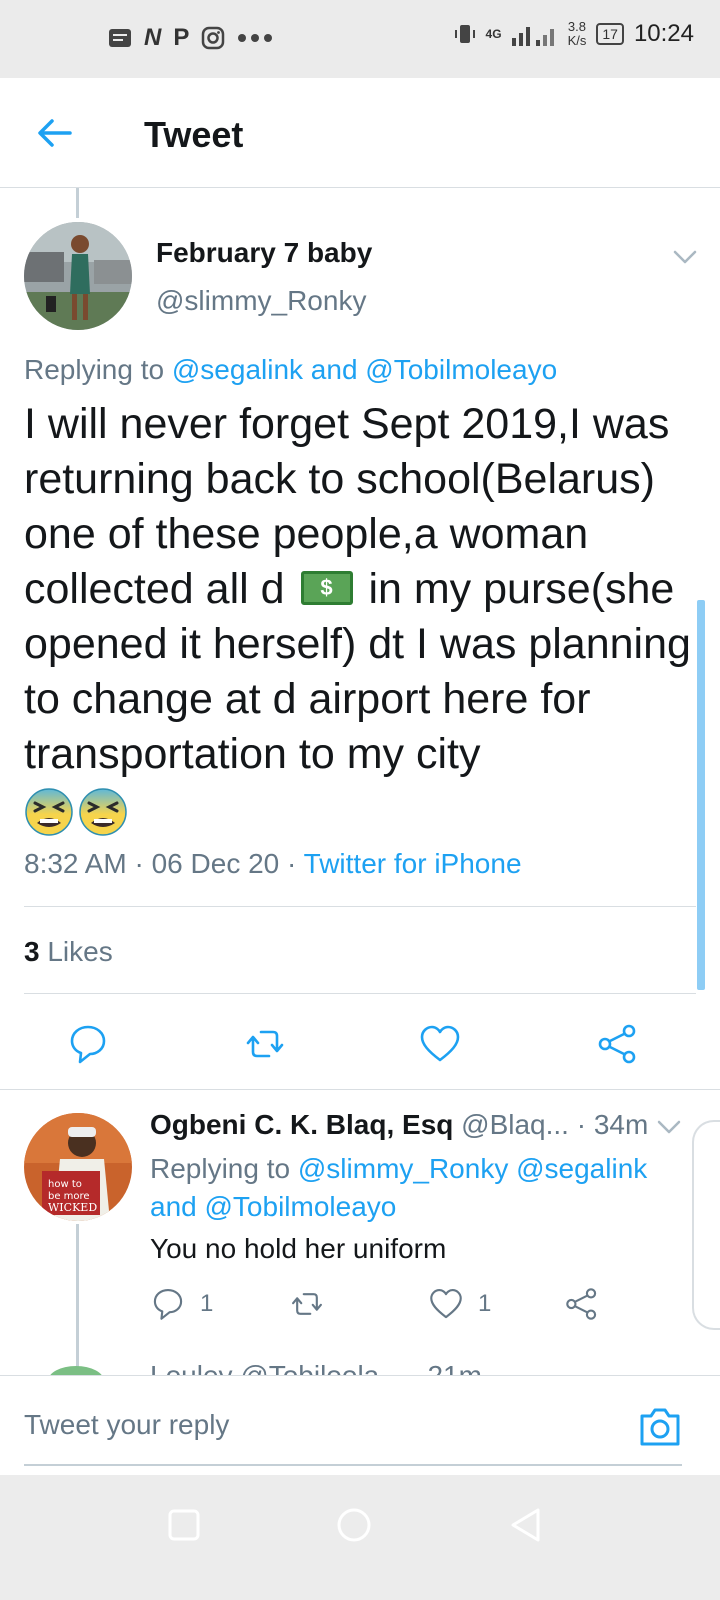 The width and height of the screenshot is (720, 1600). Describe the element at coordinates (420, 1306) in the screenshot. I see `reply-actions: 1 1` at that location.